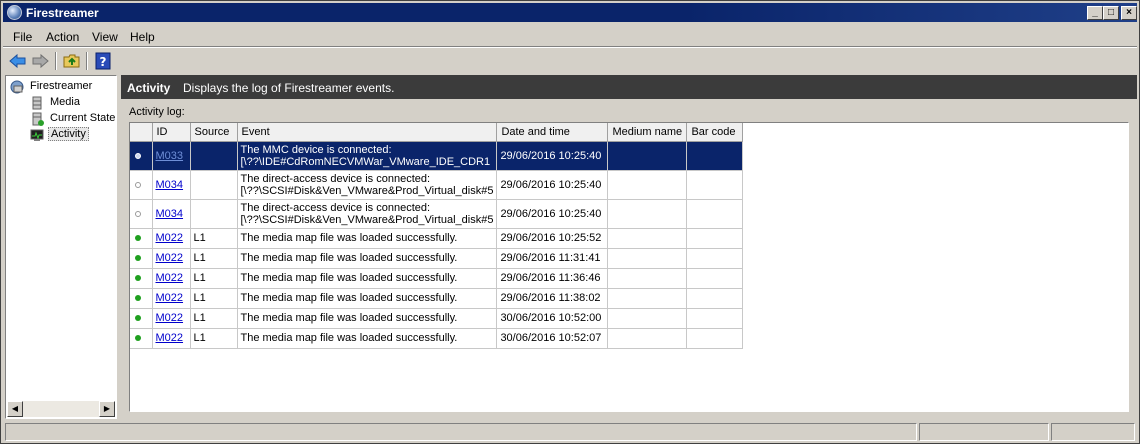  What do you see at coordinates (62, 37) in the screenshot?
I see `menu-action: Action` at bounding box center [62, 37].